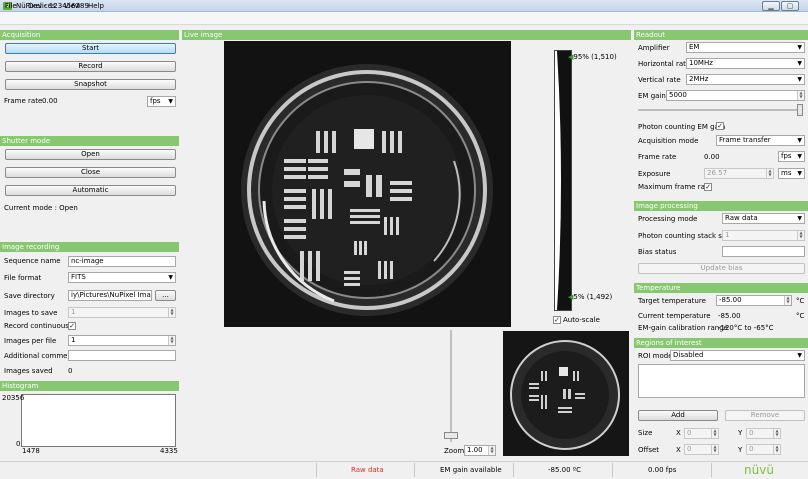 The image size is (808, 479). Describe the element at coordinates (39, 356) in the screenshot. I see `additional-comment-label: Additional comment` at that location.